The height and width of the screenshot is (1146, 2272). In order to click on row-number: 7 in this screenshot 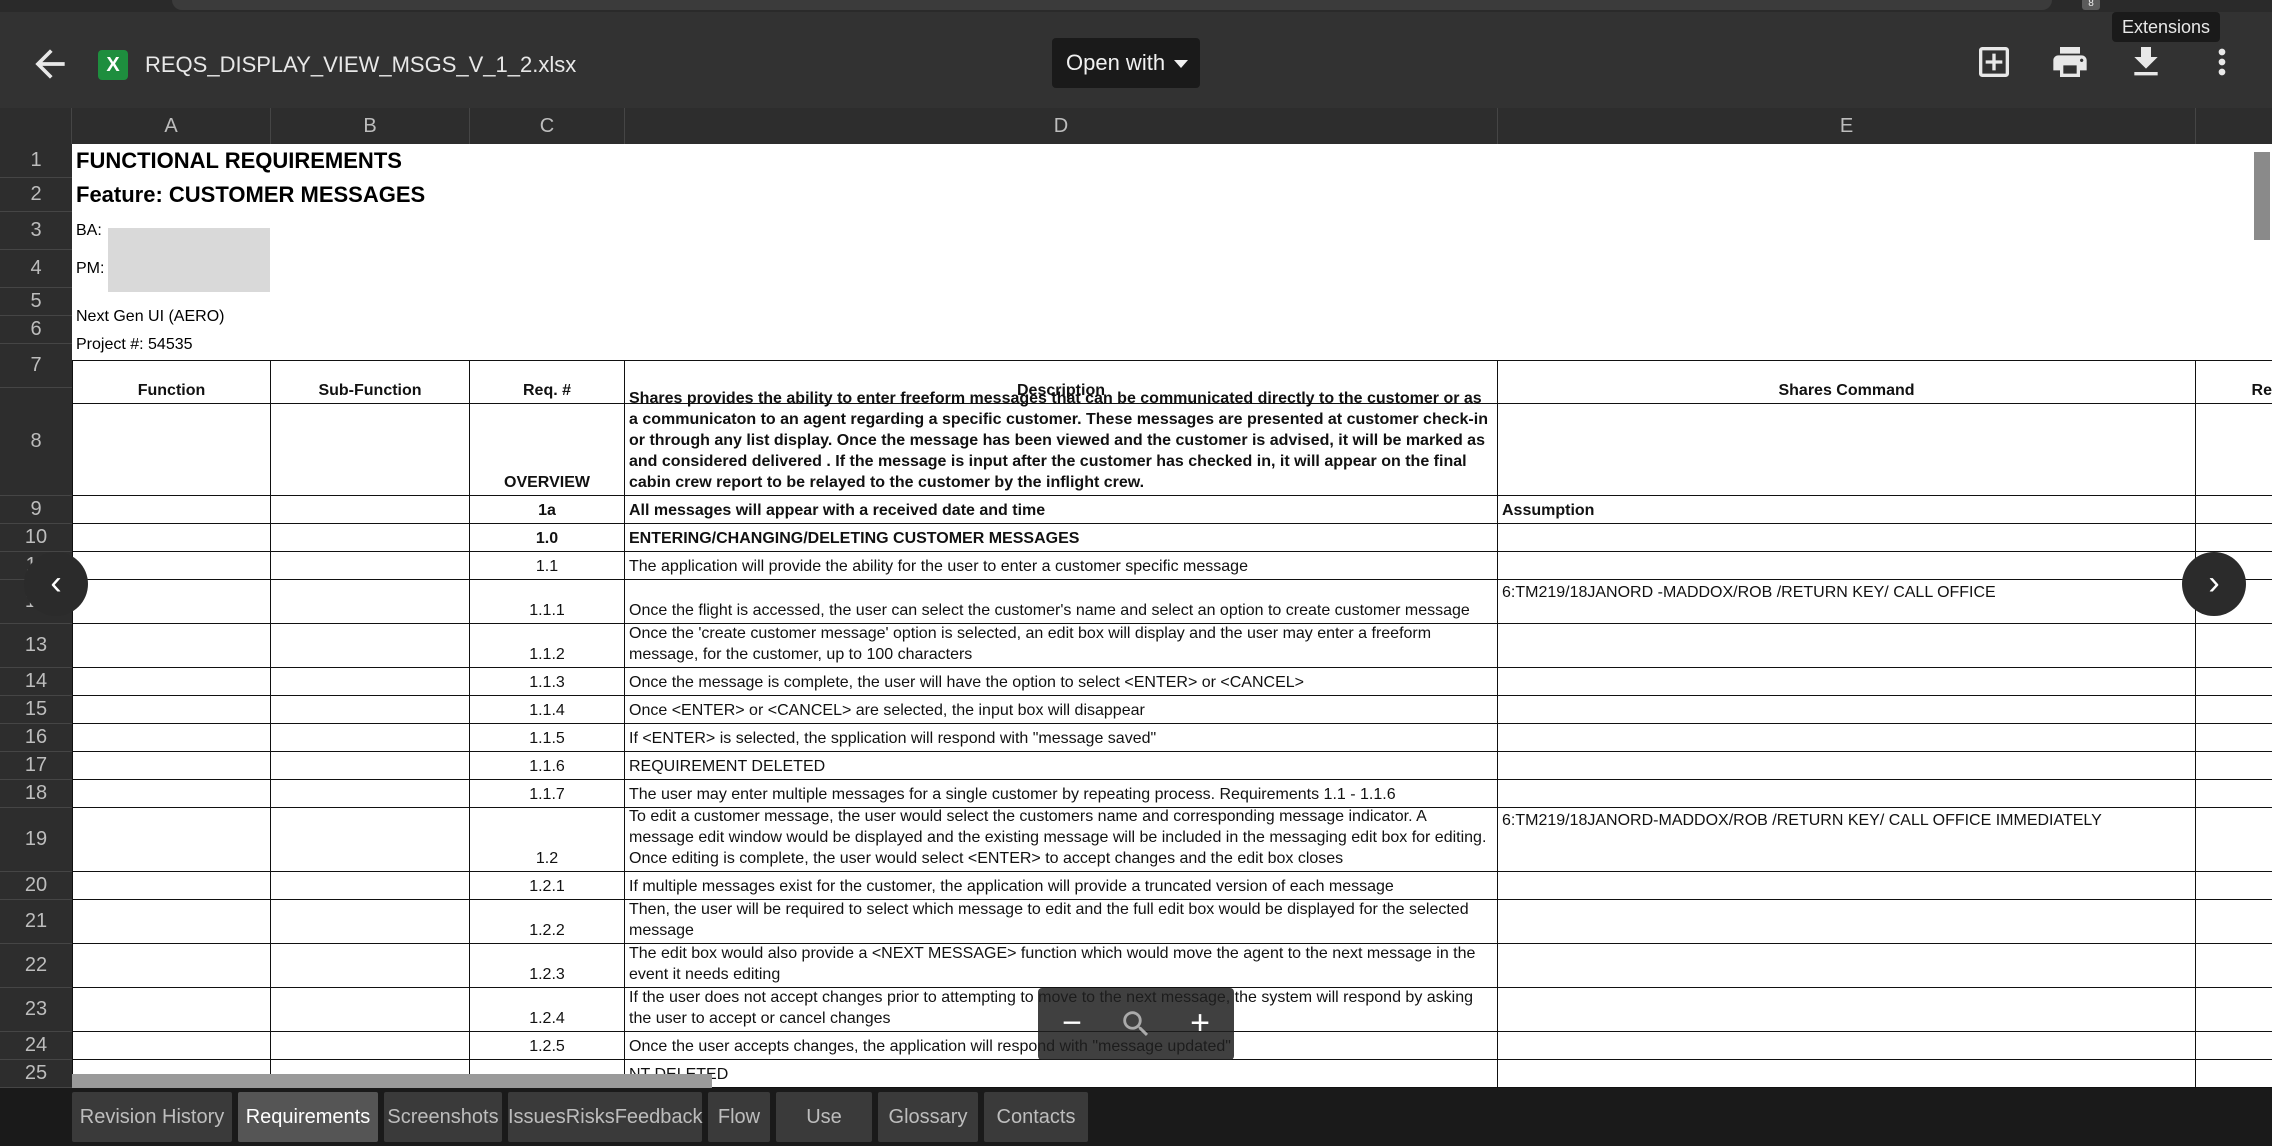, I will do `click(36, 366)`.